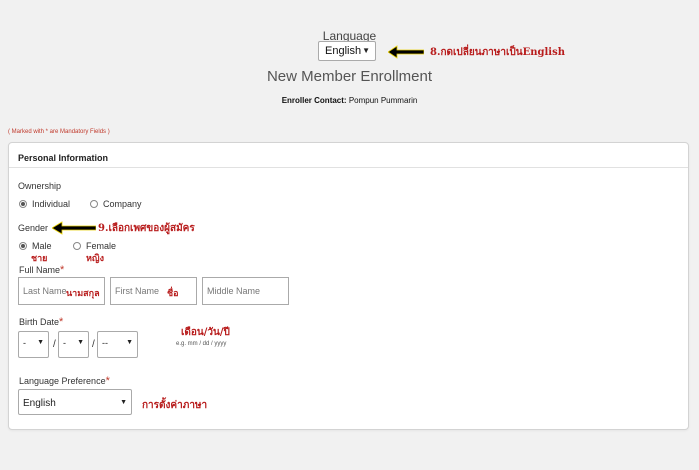 This screenshot has height=470, width=699. Describe the element at coordinates (39, 259) in the screenshot. I see `annotation-male-th: ชาย` at that location.